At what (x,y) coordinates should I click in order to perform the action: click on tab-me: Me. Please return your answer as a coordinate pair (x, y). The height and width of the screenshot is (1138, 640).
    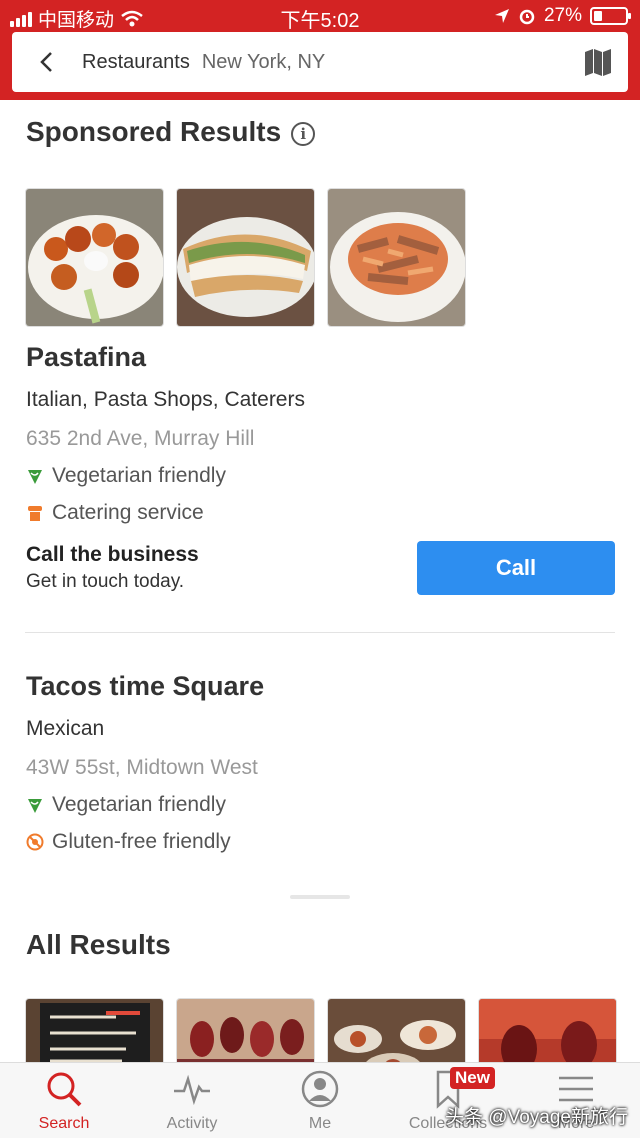
    Looking at the image, I should click on (320, 1100).